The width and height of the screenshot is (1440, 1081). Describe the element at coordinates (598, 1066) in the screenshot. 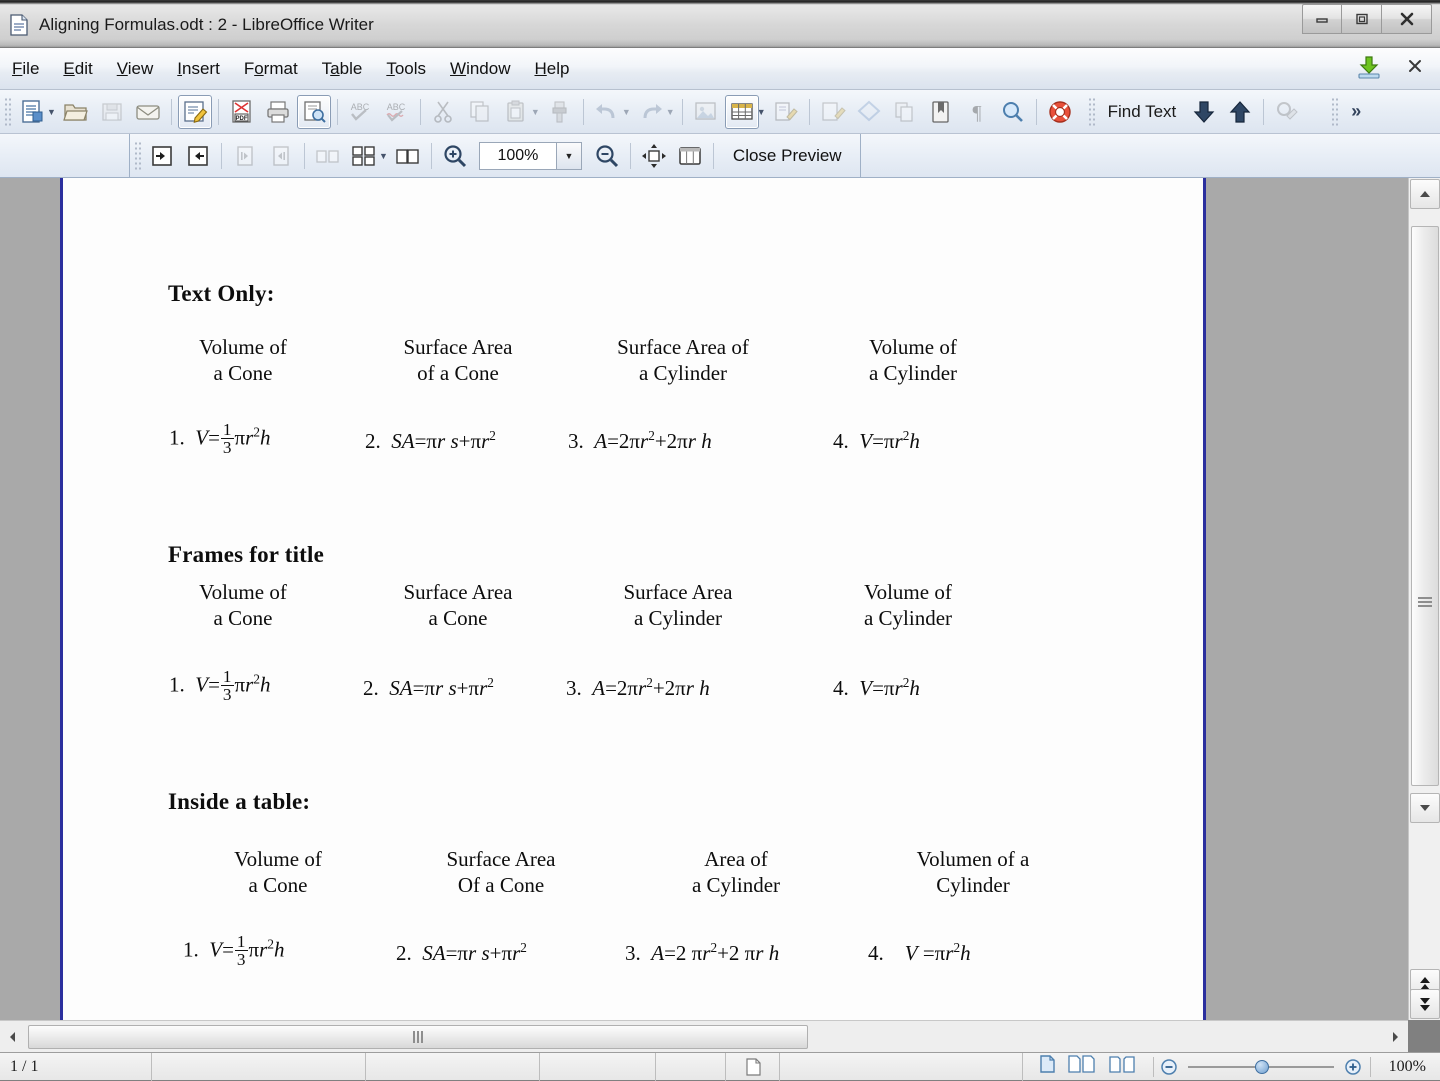

I see `status-language` at that location.